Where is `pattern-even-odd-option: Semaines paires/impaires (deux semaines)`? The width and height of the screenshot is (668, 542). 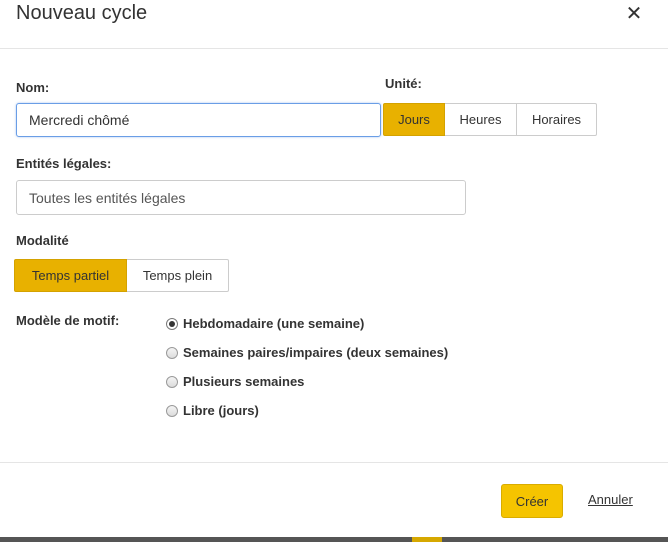
pattern-even-odd-option: Semaines paires/impaires (deux semaines) is located at coordinates (307, 352).